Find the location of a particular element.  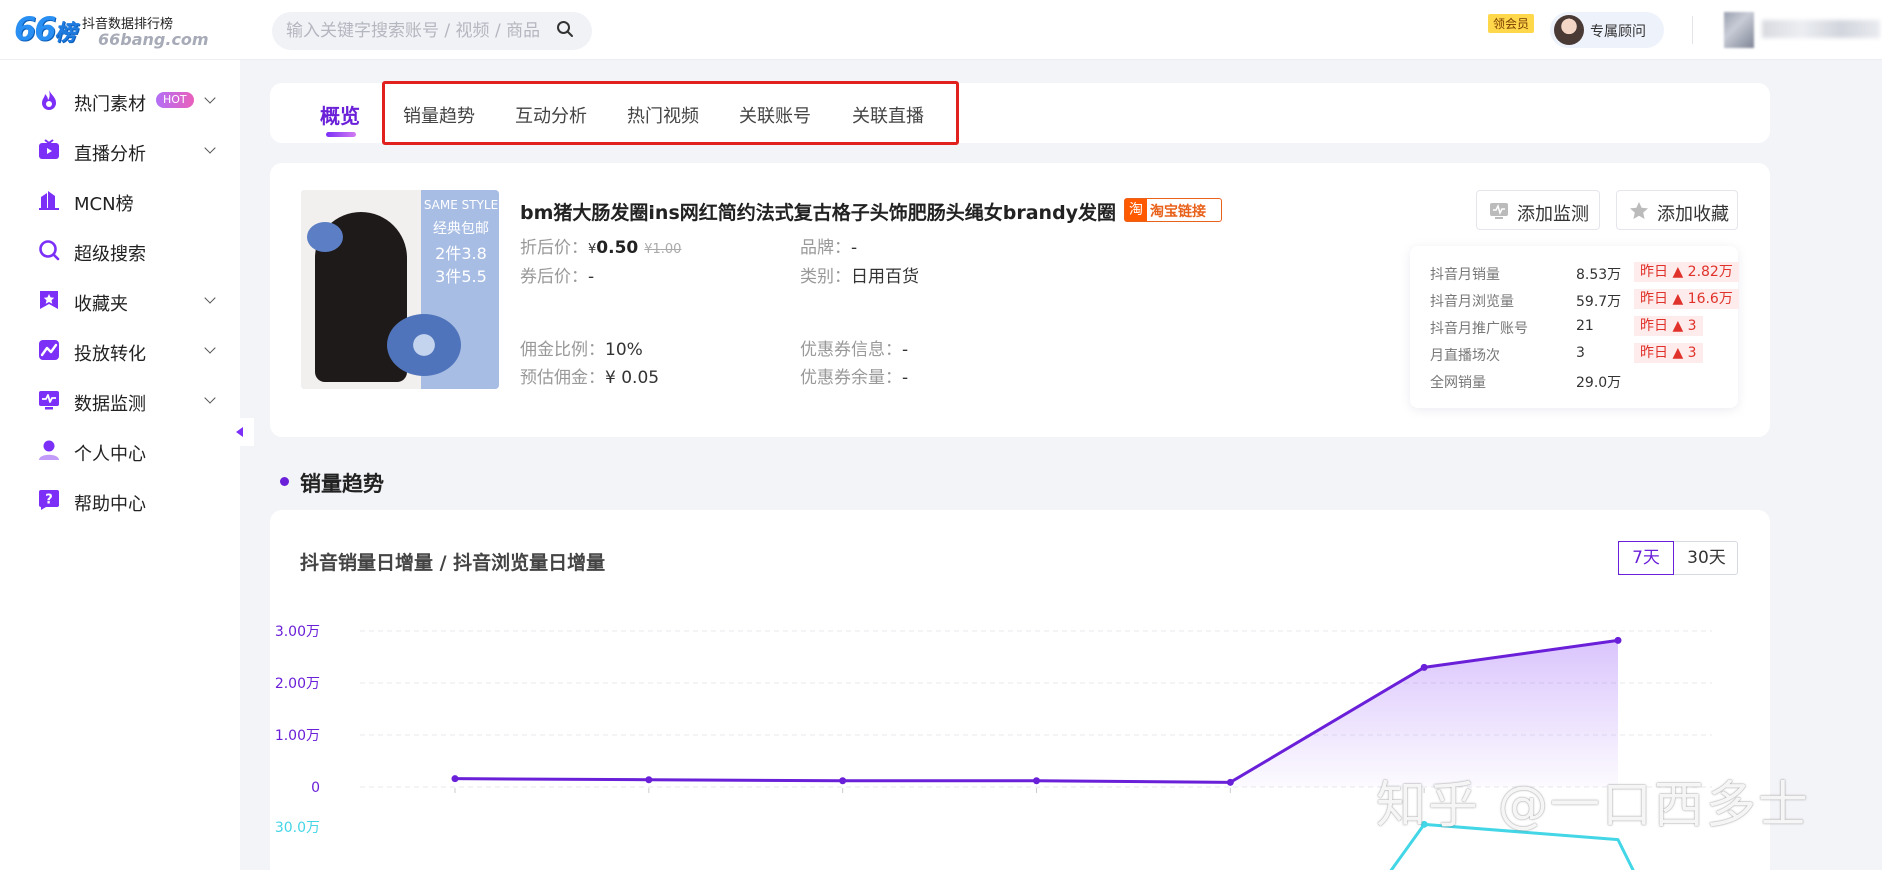

image-caption-shipping: 经典包邮 is located at coordinates (461, 229).